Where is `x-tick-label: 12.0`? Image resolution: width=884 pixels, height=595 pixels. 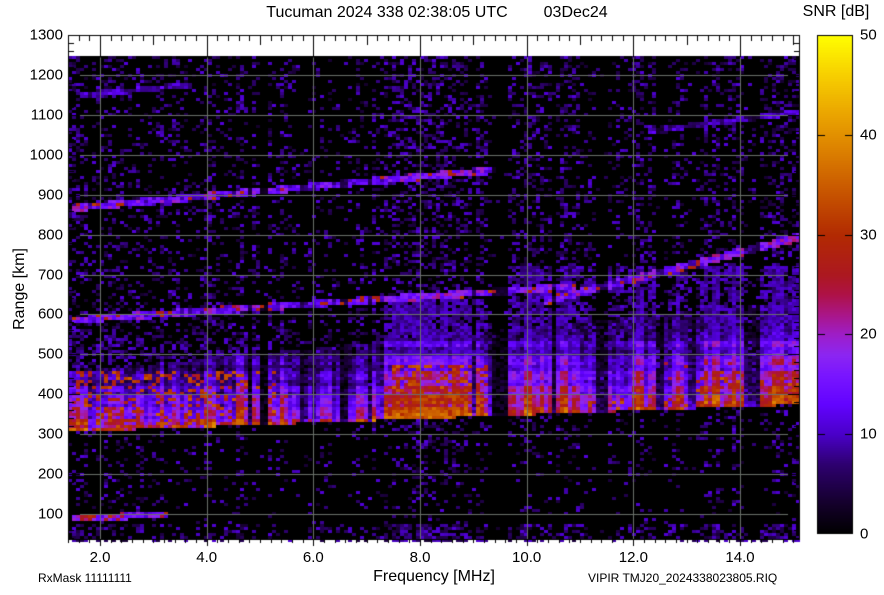
x-tick-label: 12.0 is located at coordinates (633, 557).